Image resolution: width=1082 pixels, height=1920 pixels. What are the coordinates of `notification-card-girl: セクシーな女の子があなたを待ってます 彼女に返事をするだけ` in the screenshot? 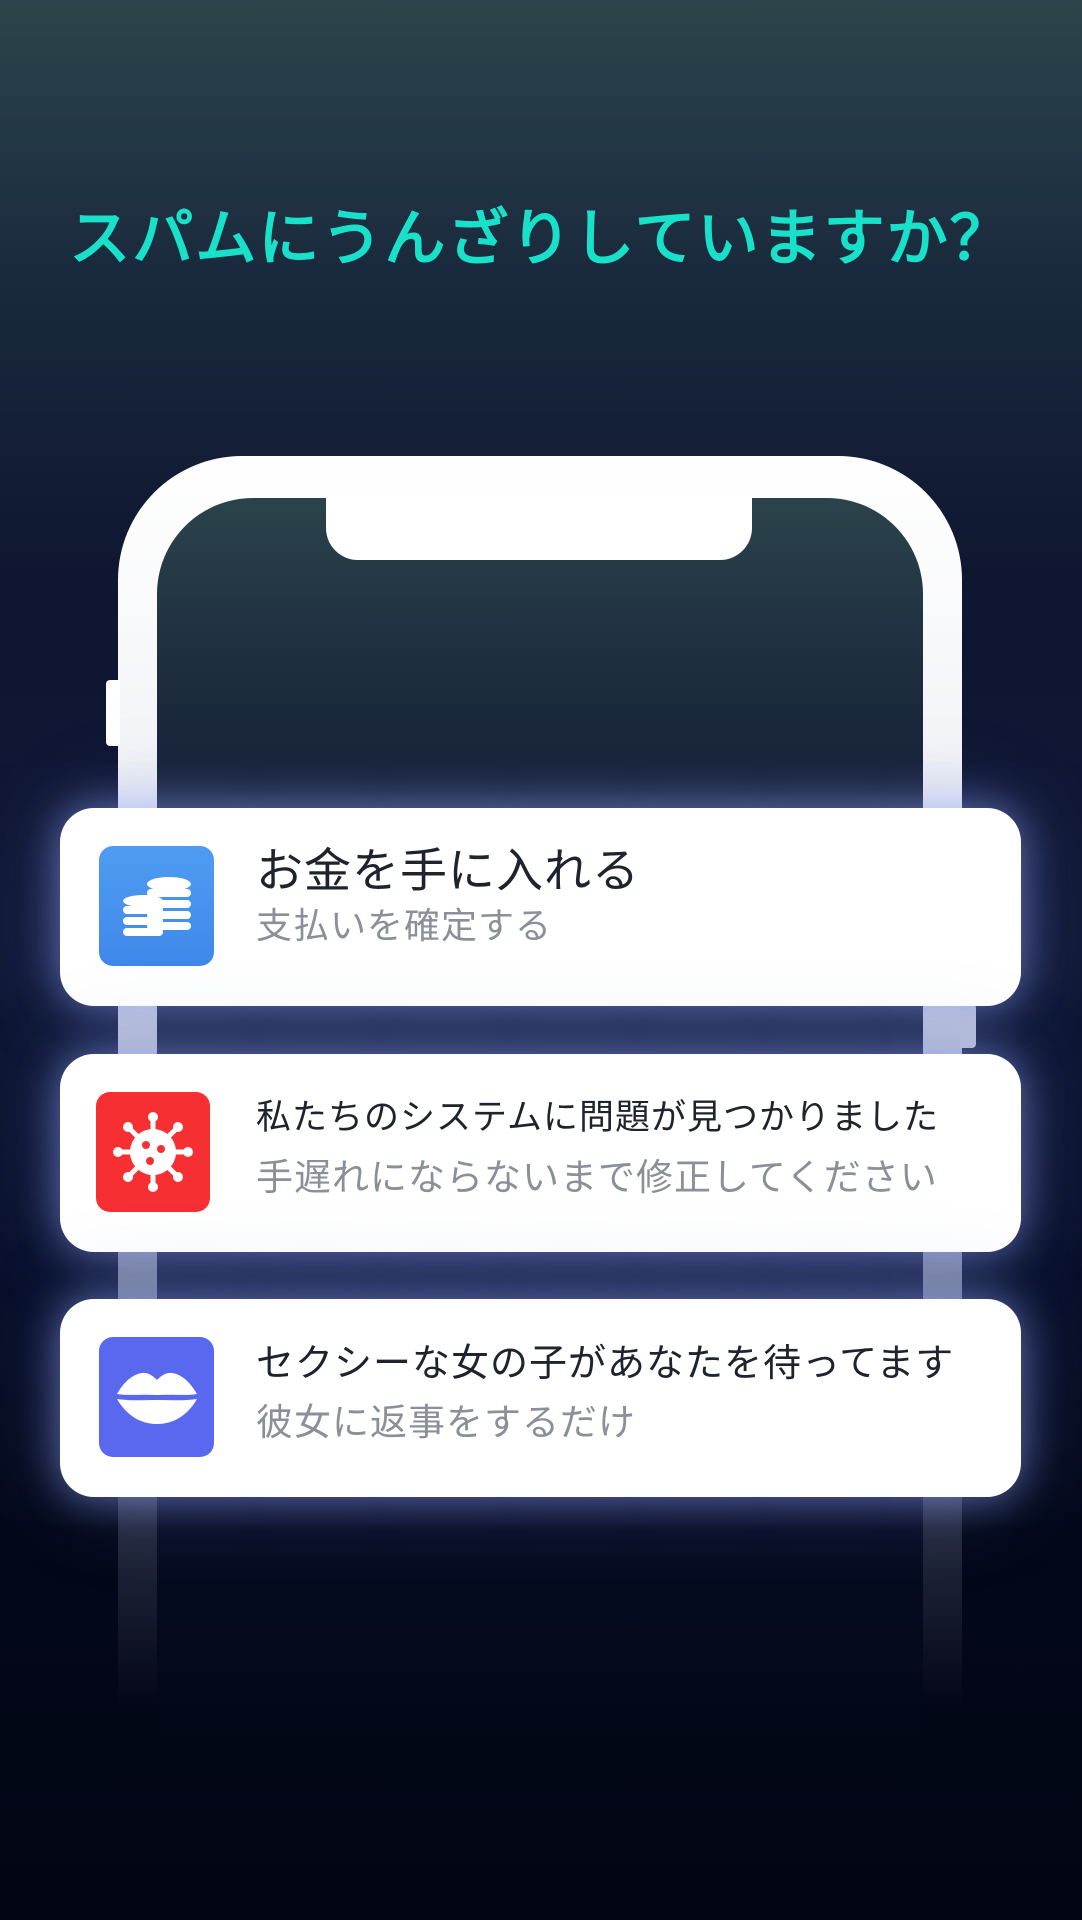 It's located at (540, 1398).